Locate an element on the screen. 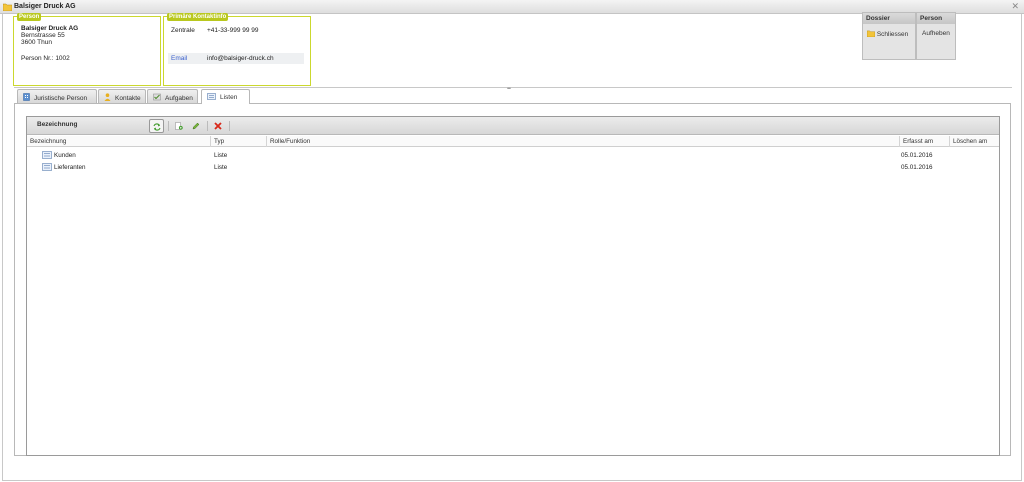  pencil-icon is located at coordinates (196, 126).